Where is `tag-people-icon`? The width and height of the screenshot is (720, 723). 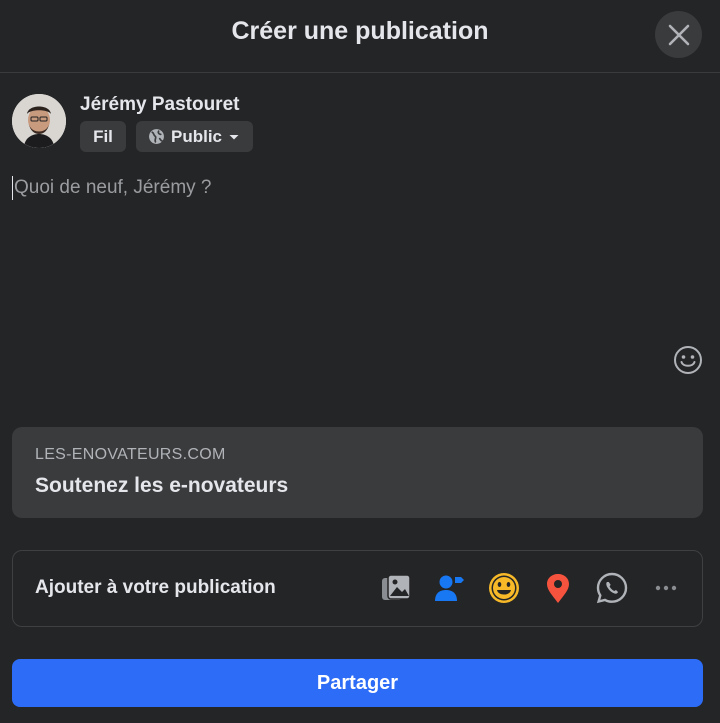 tag-people-icon is located at coordinates (449, 588).